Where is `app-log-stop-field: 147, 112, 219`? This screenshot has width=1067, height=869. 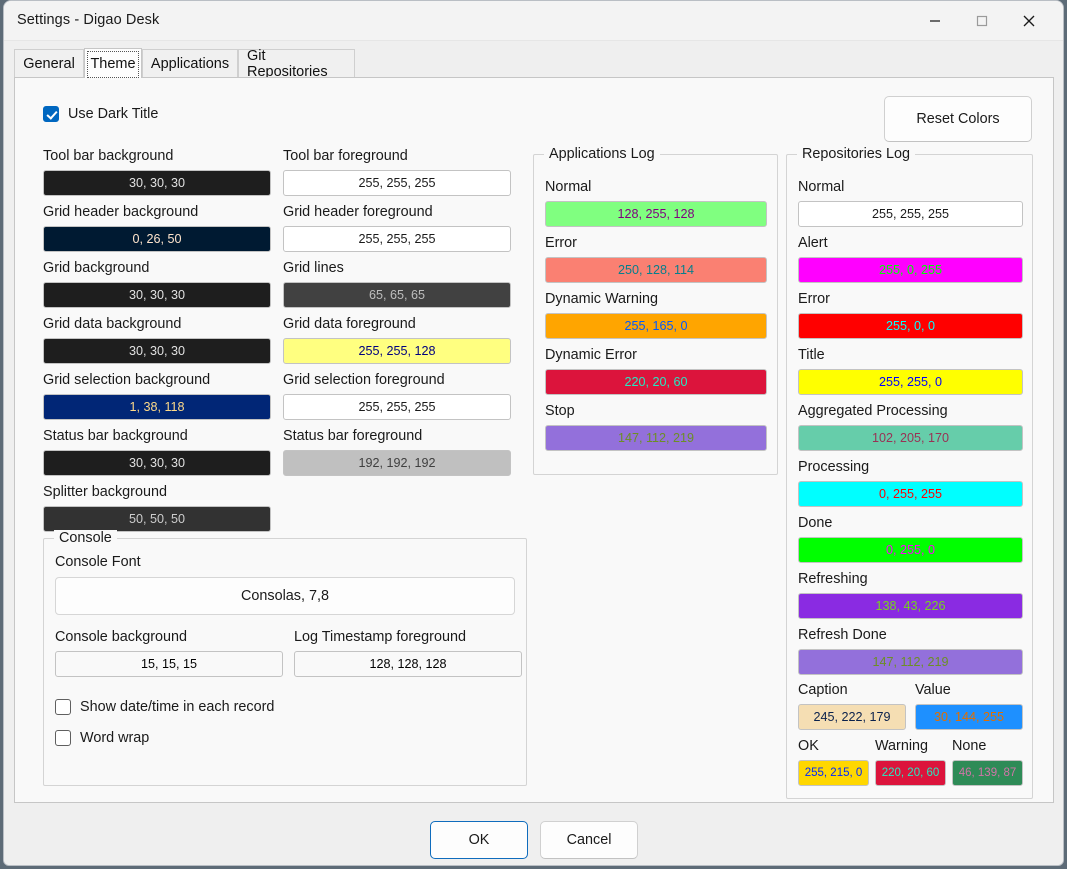
app-log-stop-field: 147, 112, 219 is located at coordinates (656, 438).